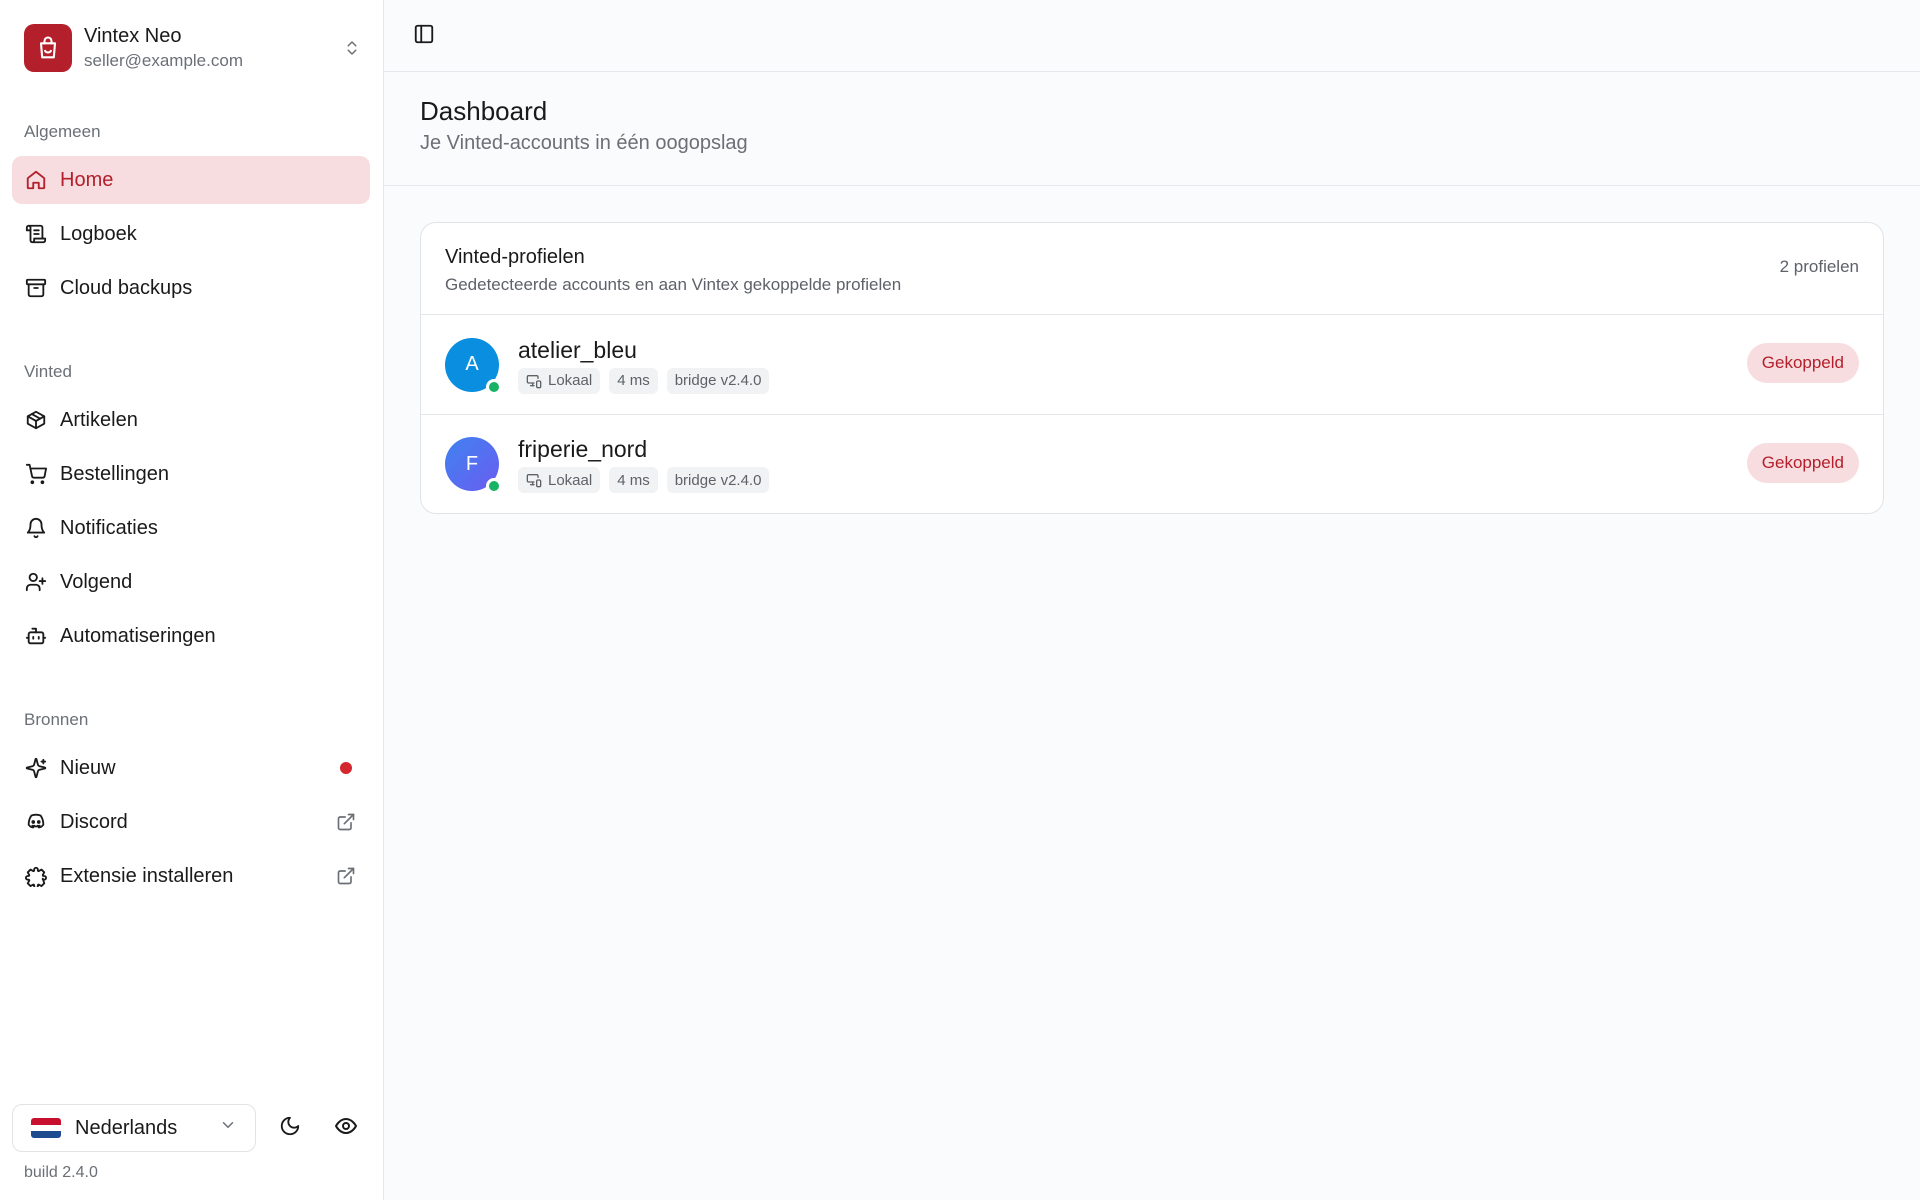 This screenshot has height=1200, width=1920. Describe the element at coordinates (126, 287) in the screenshot. I see `sidebar-item-label: Cloud backups` at that location.